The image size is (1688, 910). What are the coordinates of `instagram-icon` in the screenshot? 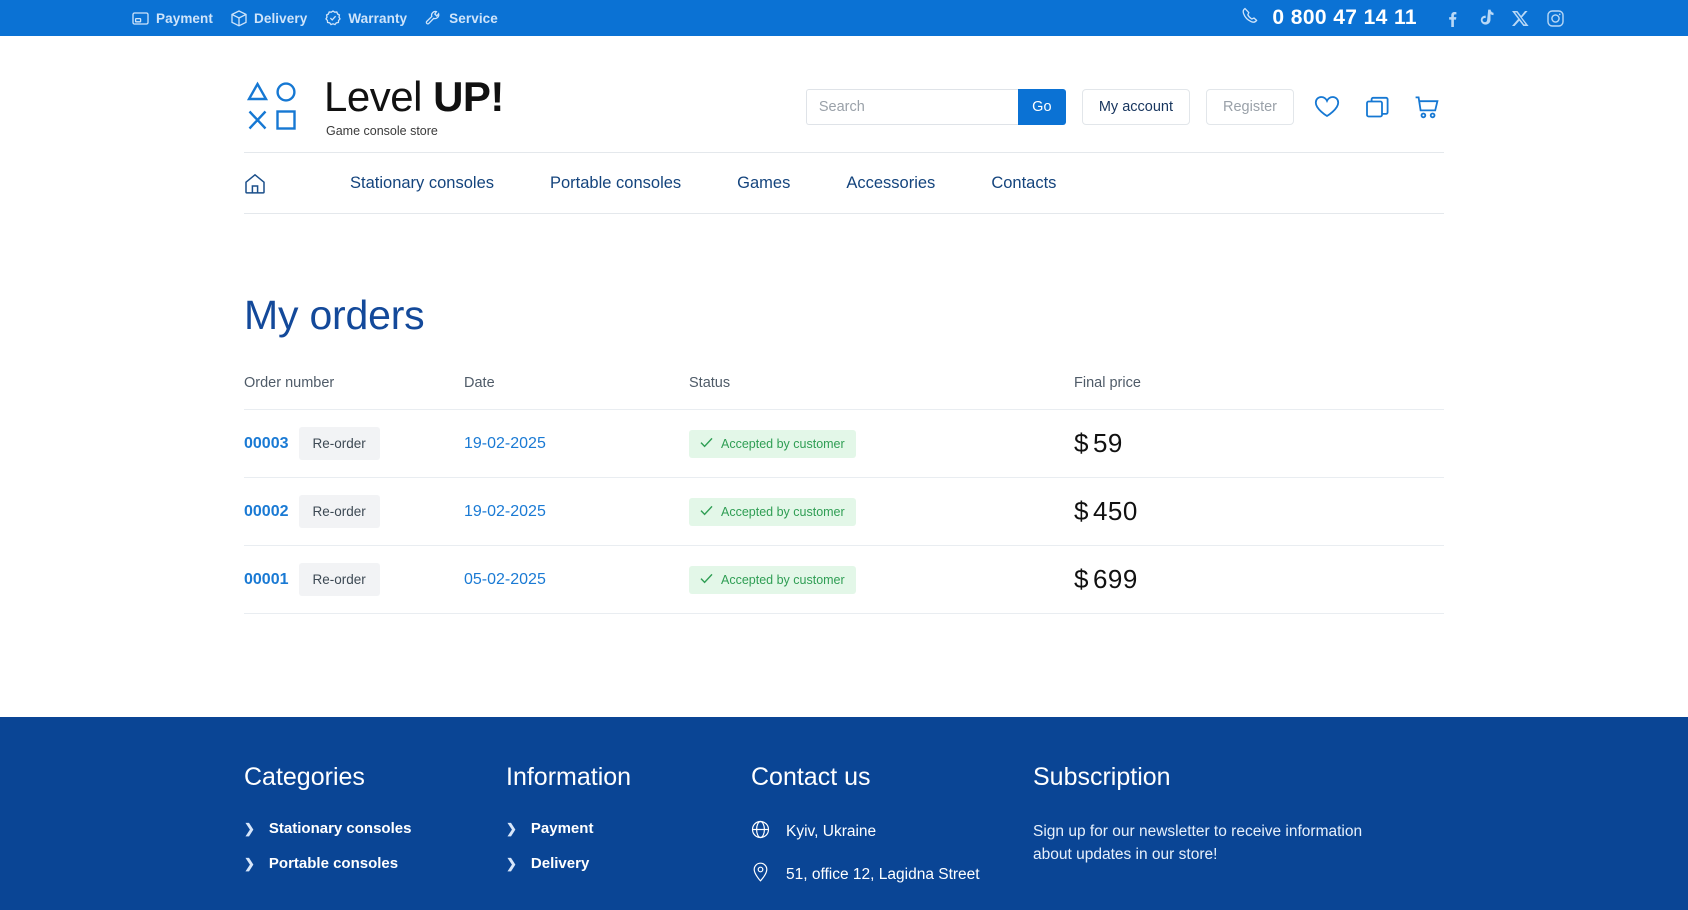 It's located at (1555, 18).